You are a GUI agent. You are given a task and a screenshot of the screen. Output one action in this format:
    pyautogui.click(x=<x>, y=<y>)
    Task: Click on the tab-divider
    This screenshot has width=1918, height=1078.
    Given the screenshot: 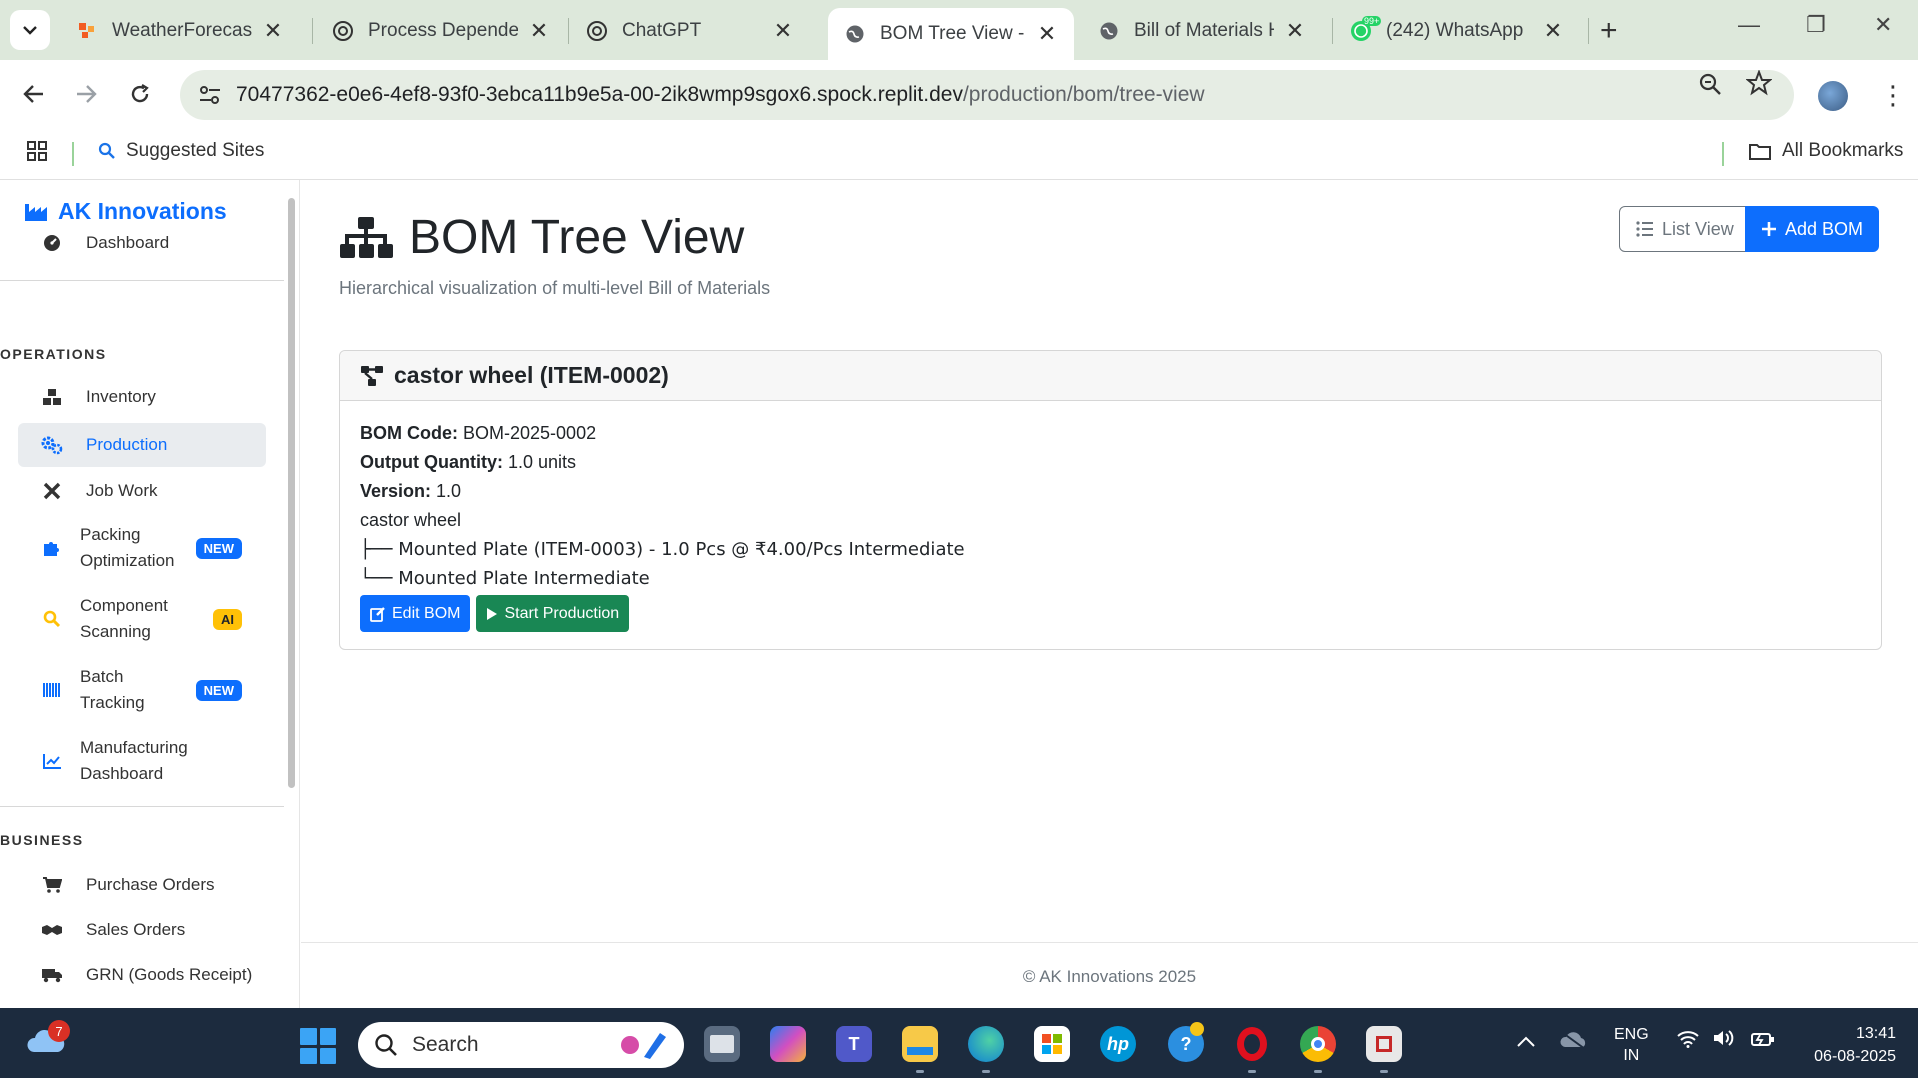 What is the action you would take?
    pyautogui.click(x=312, y=31)
    